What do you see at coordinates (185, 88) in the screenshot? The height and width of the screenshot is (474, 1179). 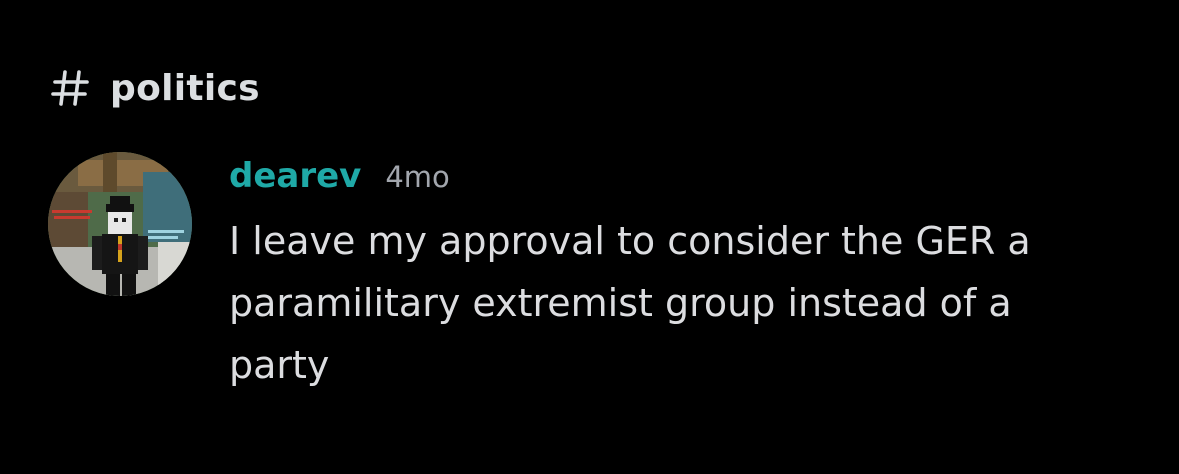 I see `channel-name: politics` at bounding box center [185, 88].